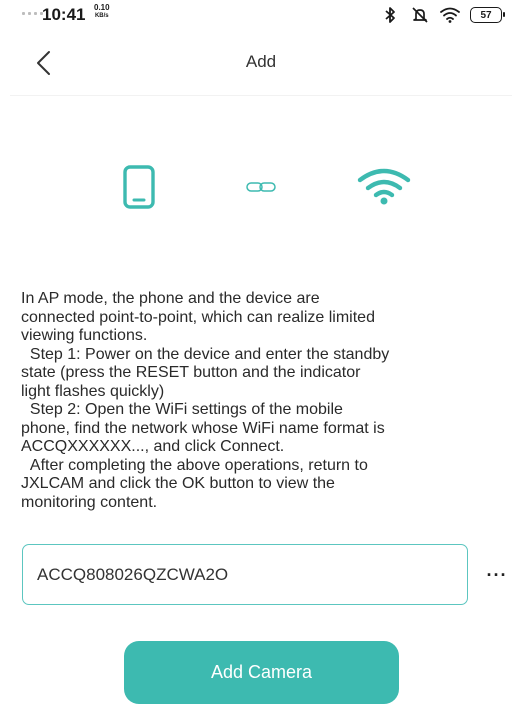  What do you see at coordinates (64, 14) in the screenshot?
I see `status-time: 10:41` at bounding box center [64, 14].